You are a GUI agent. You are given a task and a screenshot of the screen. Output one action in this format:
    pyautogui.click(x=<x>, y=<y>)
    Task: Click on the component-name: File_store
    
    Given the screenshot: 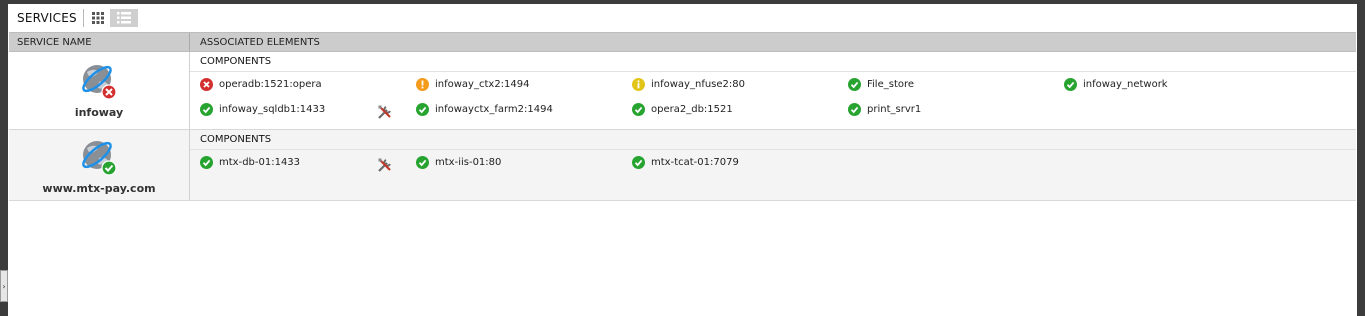 What is the action you would take?
    pyautogui.click(x=891, y=84)
    